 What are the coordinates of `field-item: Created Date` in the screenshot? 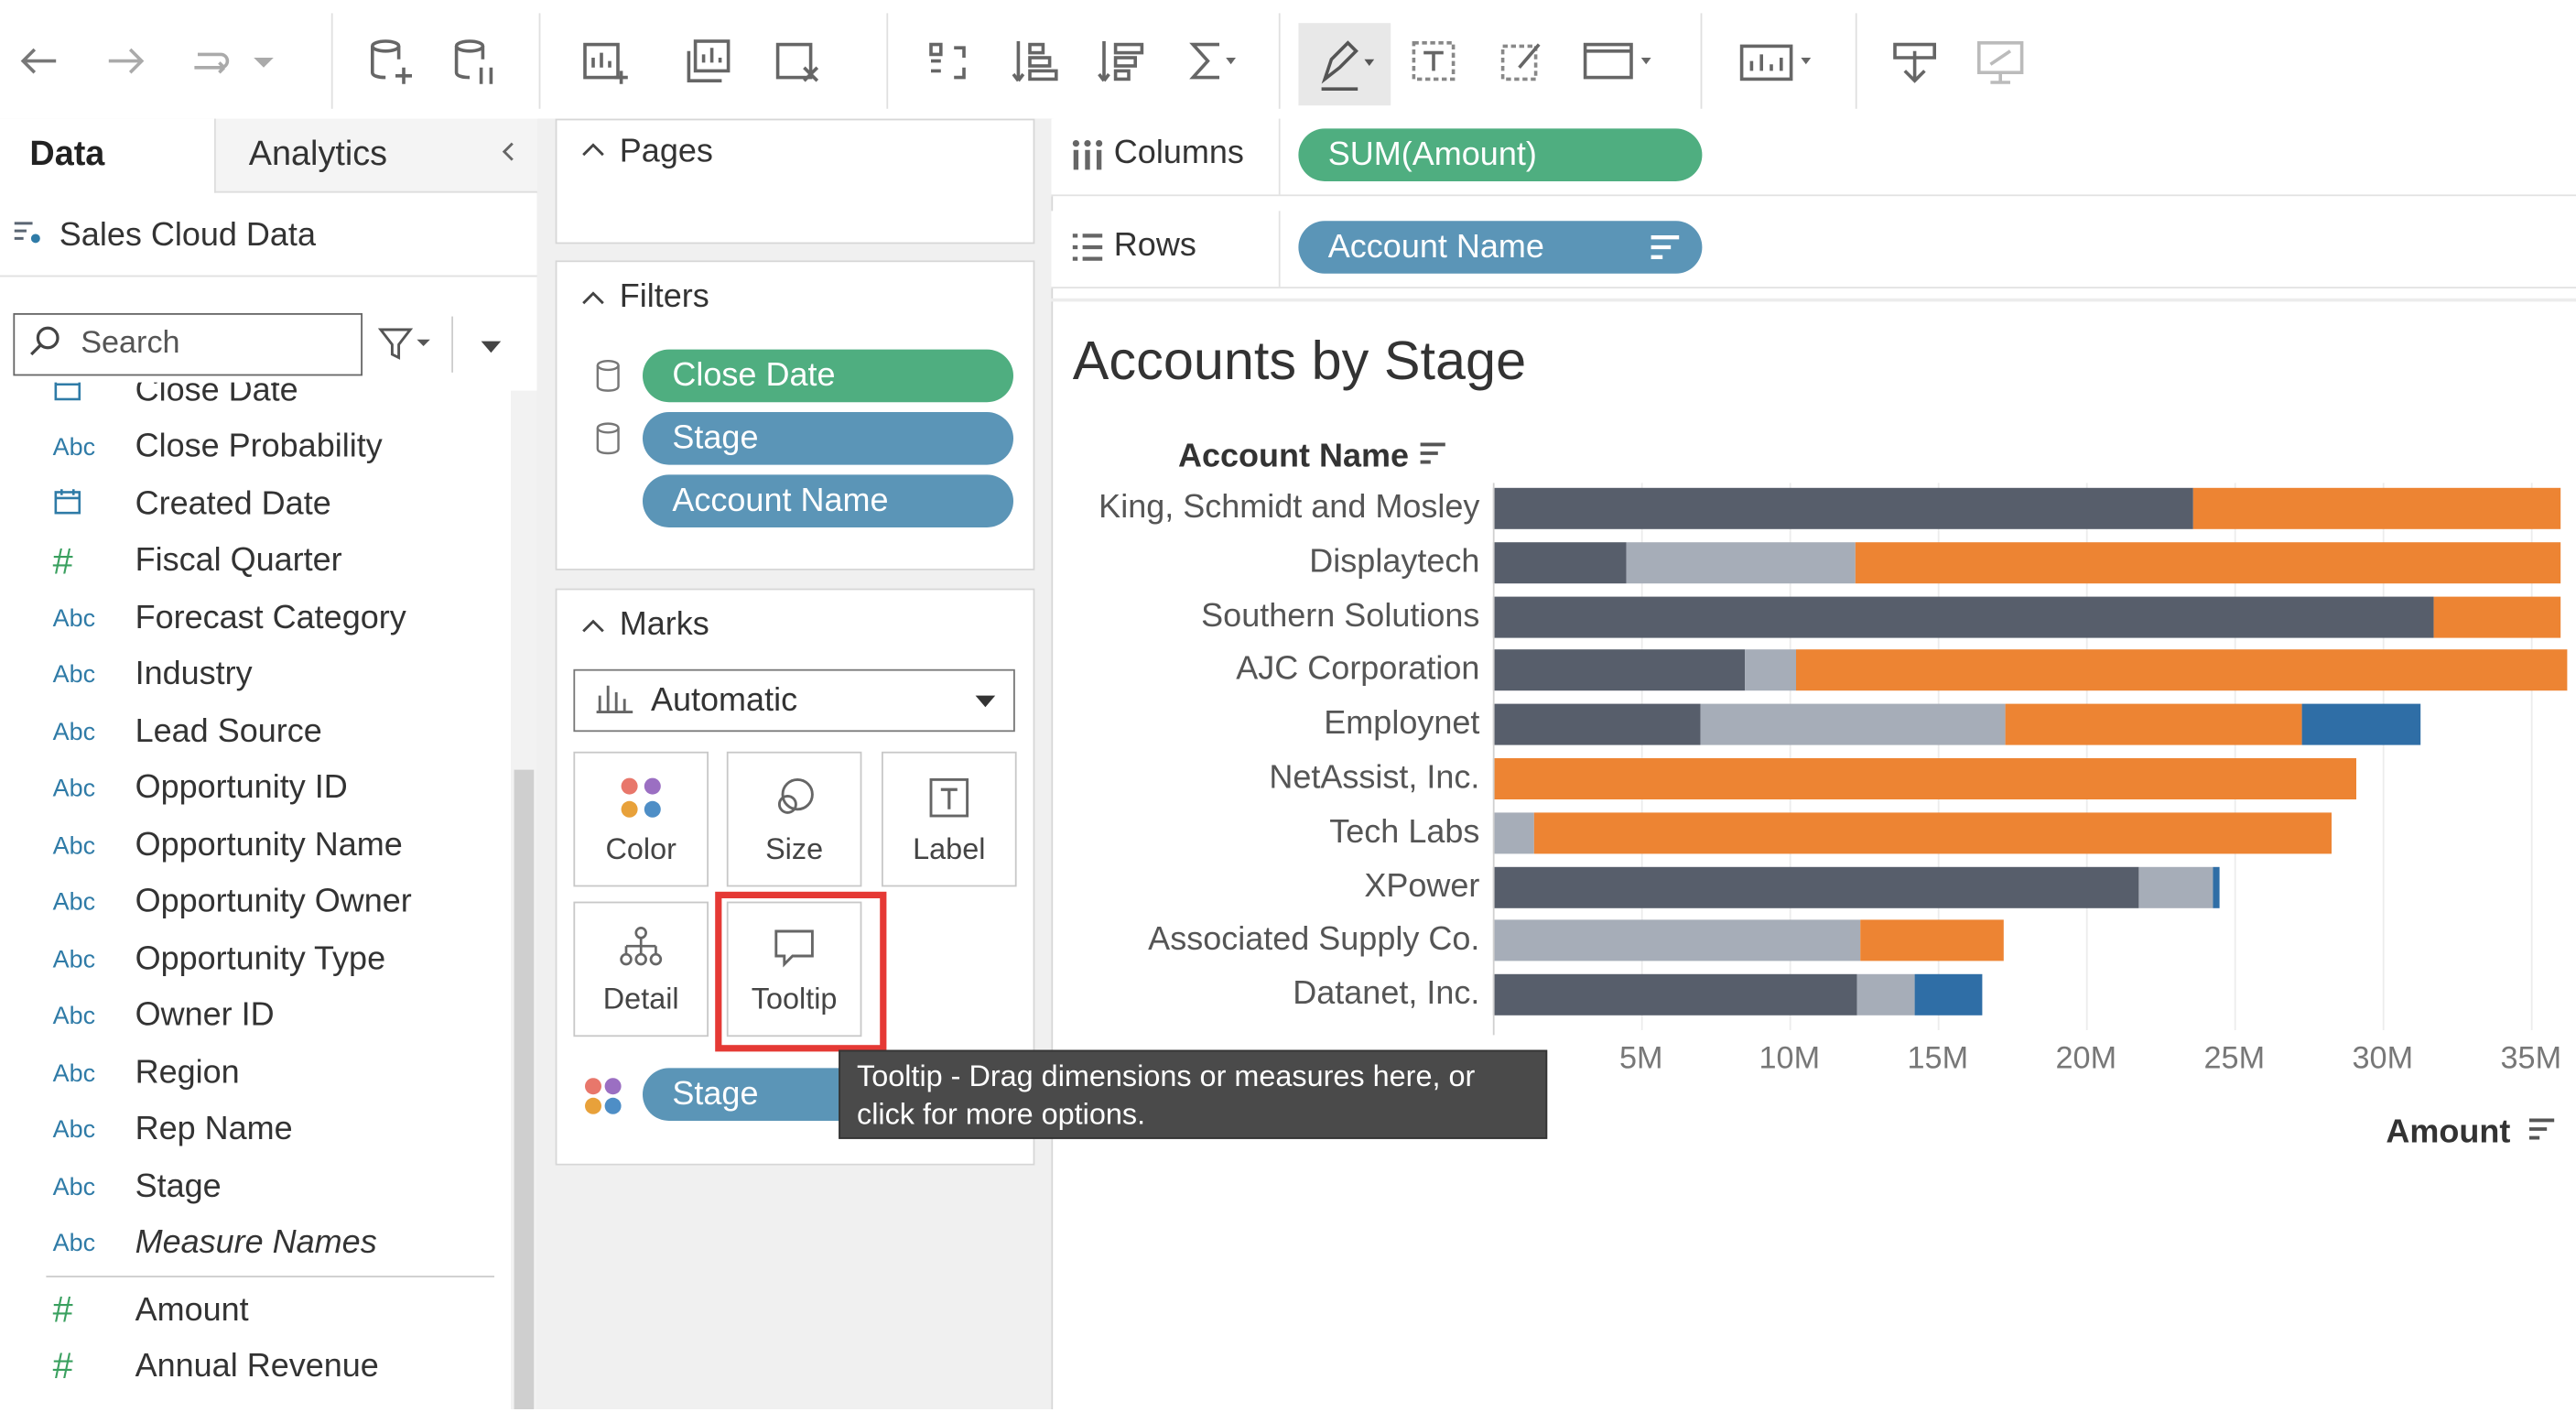 It's located at (247, 504).